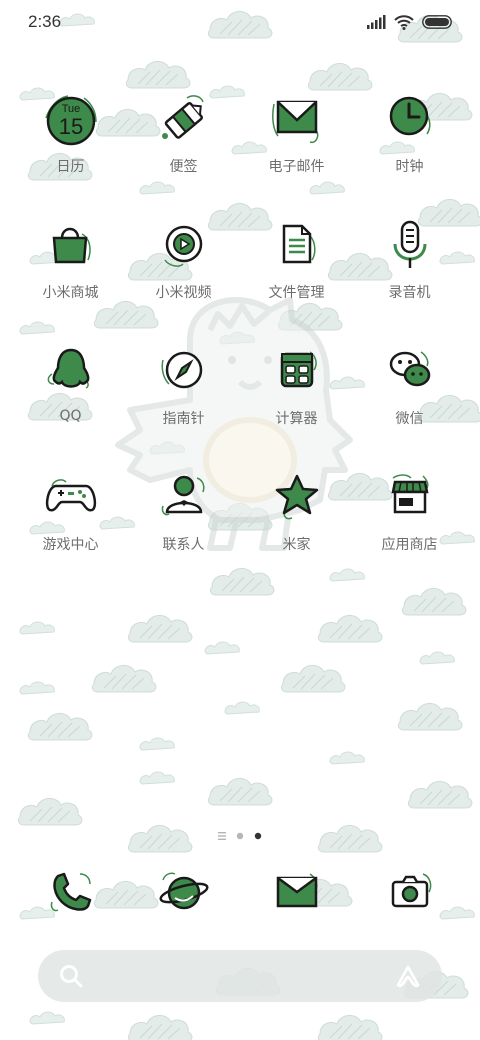 The height and width of the screenshot is (1040, 480). I want to click on dock-messages, so click(296, 895).